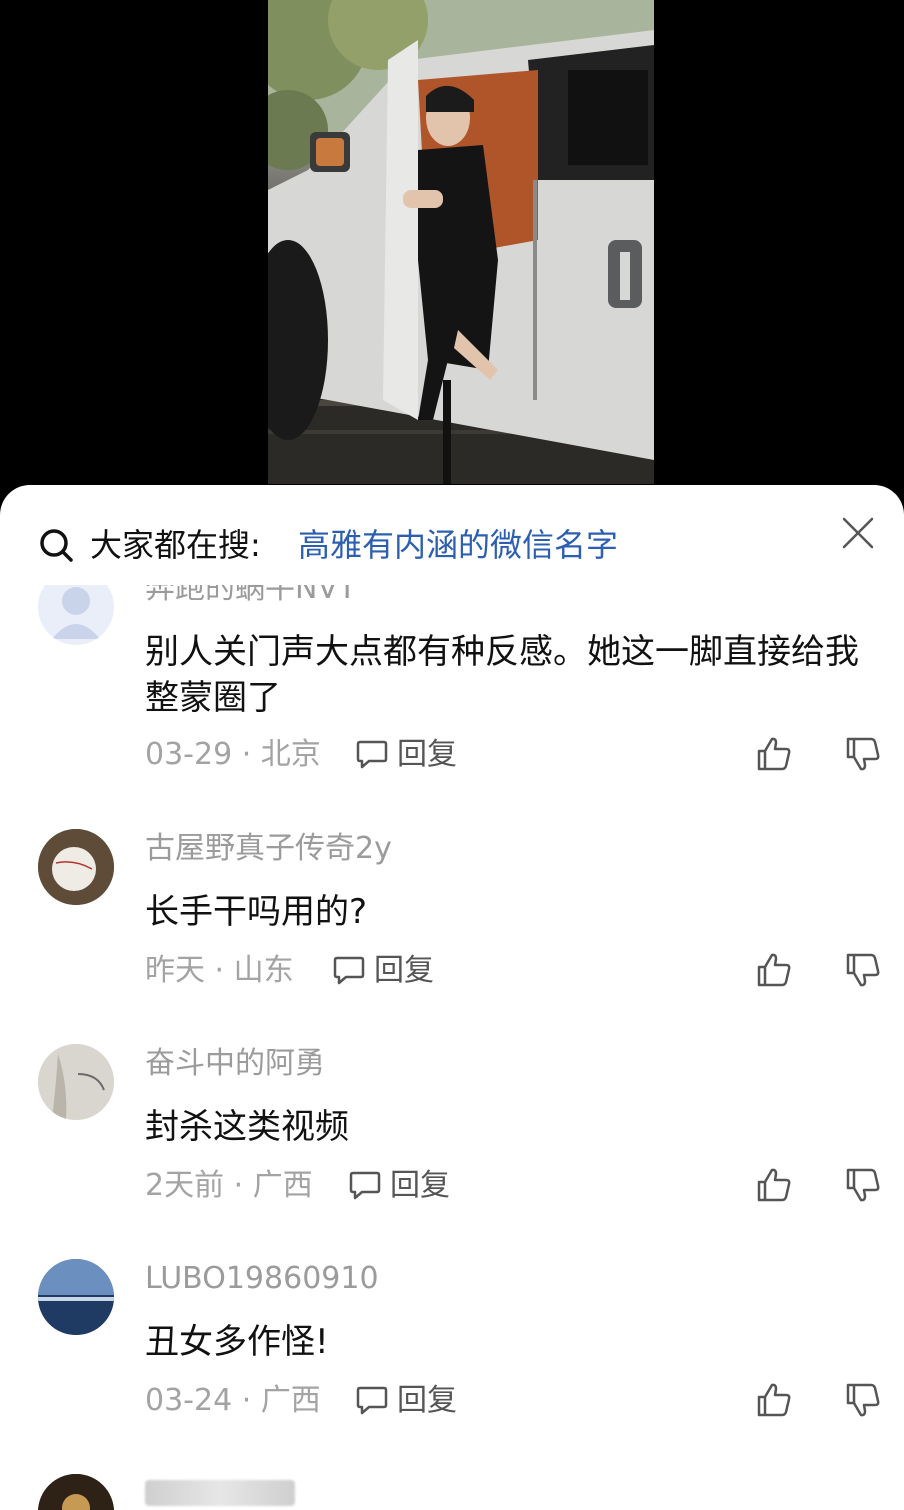 This screenshot has height=1510, width=904. I want to click on comment-text: 别人关门声大点都有种反感。她这一脚直接给我整蒙圈了, so click(502, 675).